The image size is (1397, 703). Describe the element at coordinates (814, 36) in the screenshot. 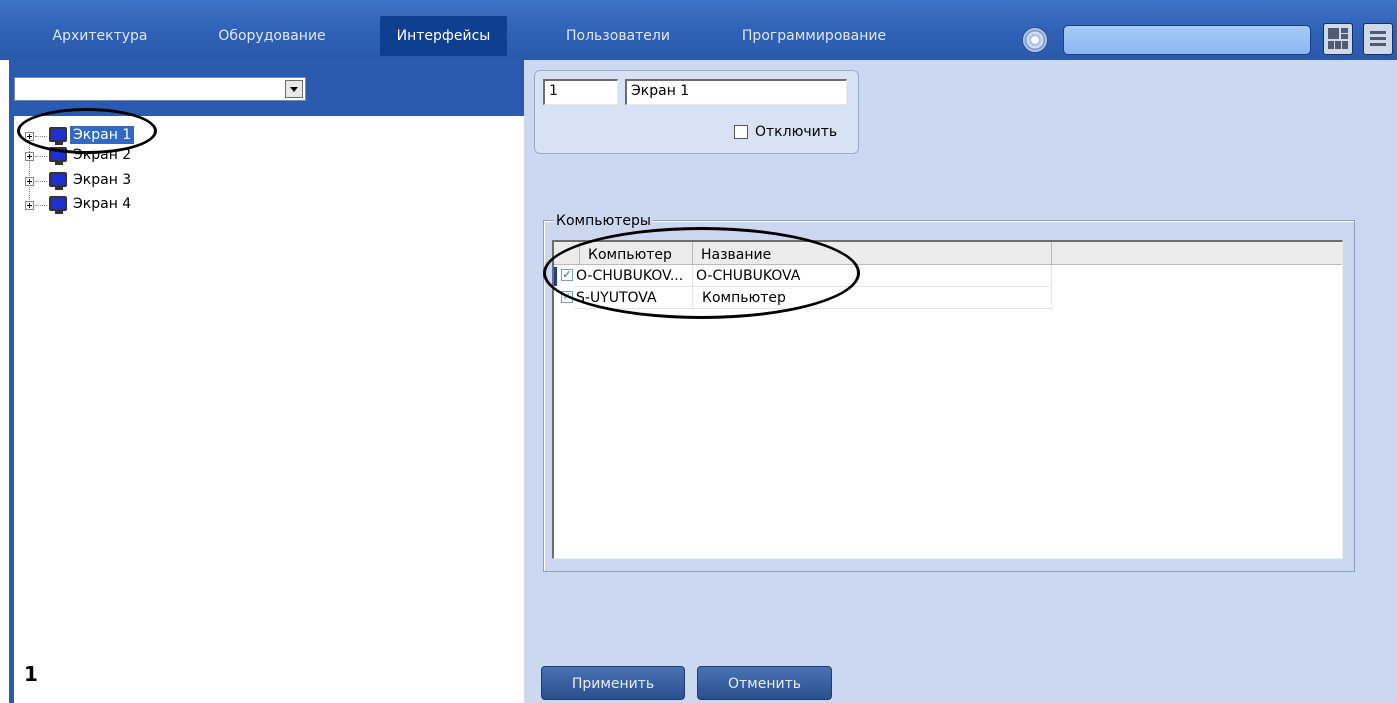

I see `tab-programming: Программирование` at that location.